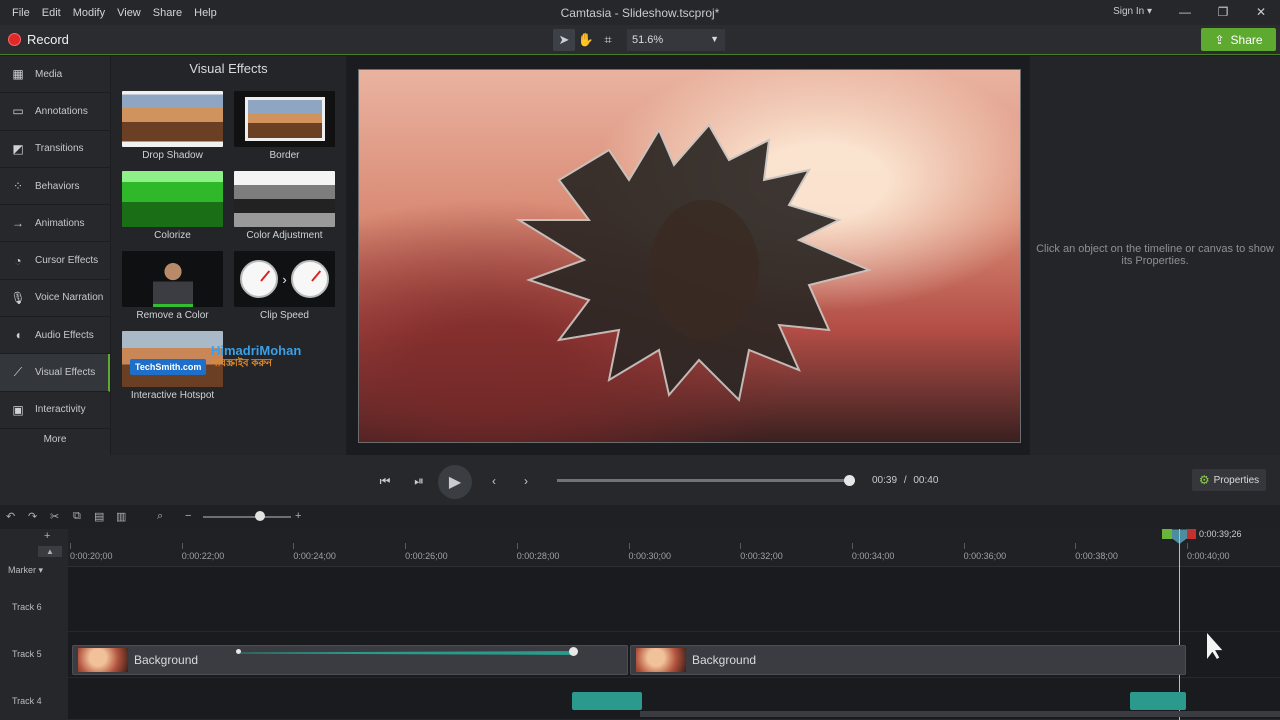  I want to click on effect-tile-remove-a-color: Remove a Color, so click(172, 289).